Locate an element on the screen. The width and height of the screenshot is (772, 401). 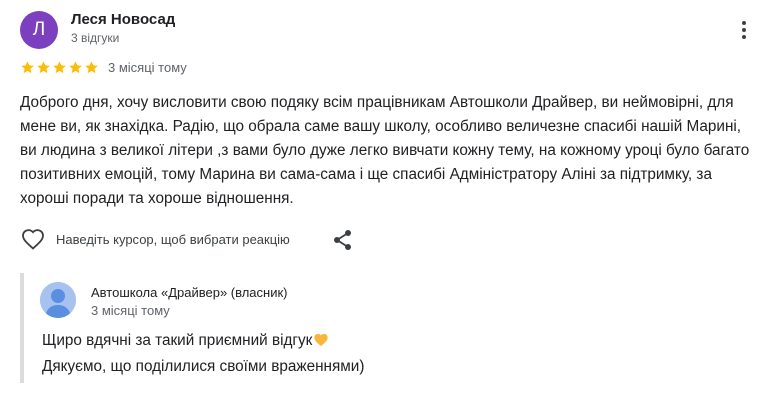
more-options-button is located at coordinates (744, 30).